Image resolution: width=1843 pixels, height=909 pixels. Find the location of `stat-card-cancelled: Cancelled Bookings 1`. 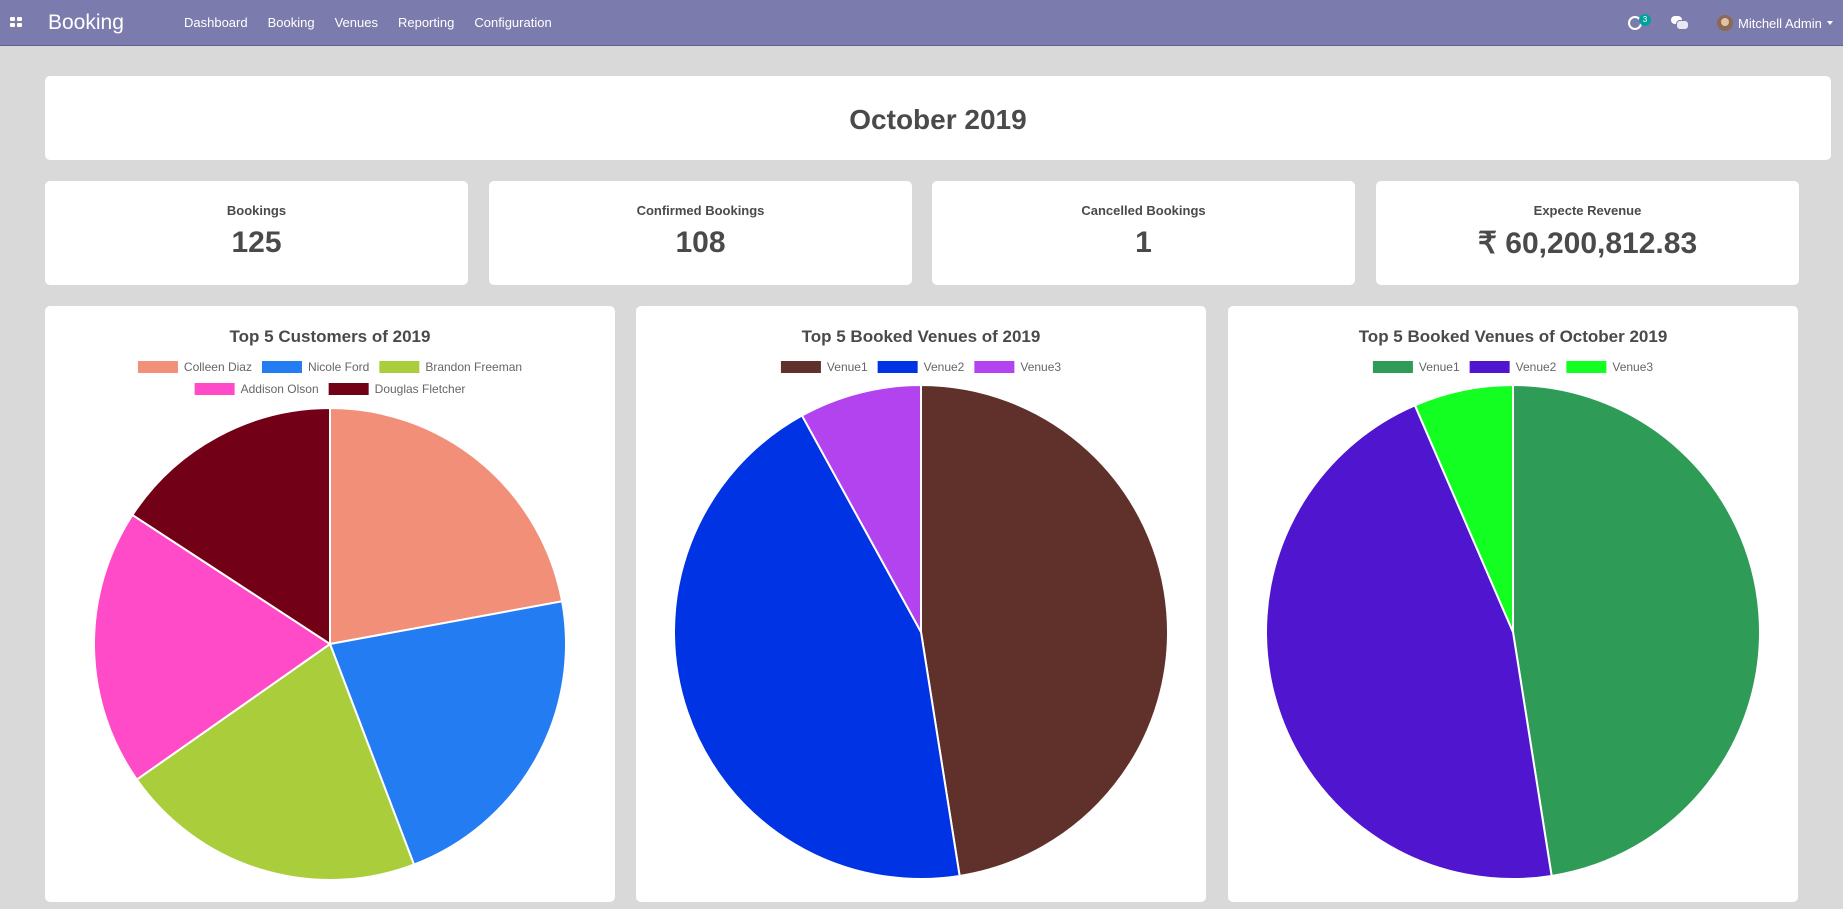

stat-card-cancelled: Cancelled Bookings 1 is located at coordinates (1143, 233).